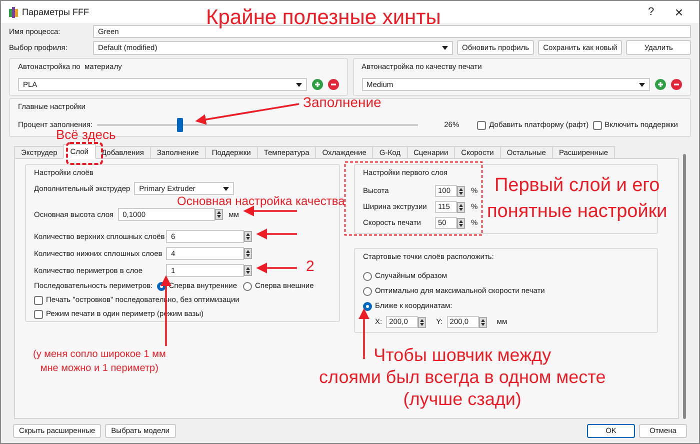 This screenshot has height=444, width=700. What do you see at coordinates (679, 12) in the screenshot?
I see `close-button: ×` at bounding box center [679, 12].